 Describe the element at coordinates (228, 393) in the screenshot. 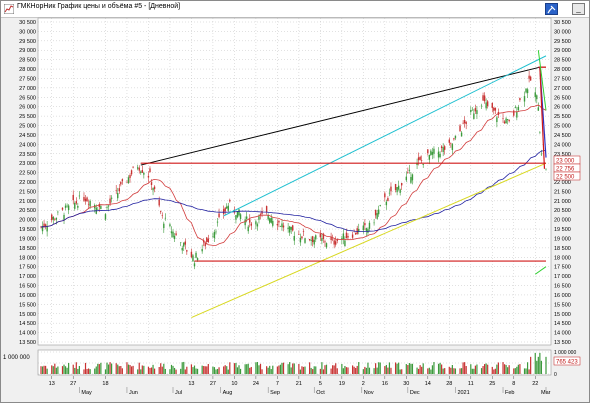

I see `x-month-label: Aug` at that location.